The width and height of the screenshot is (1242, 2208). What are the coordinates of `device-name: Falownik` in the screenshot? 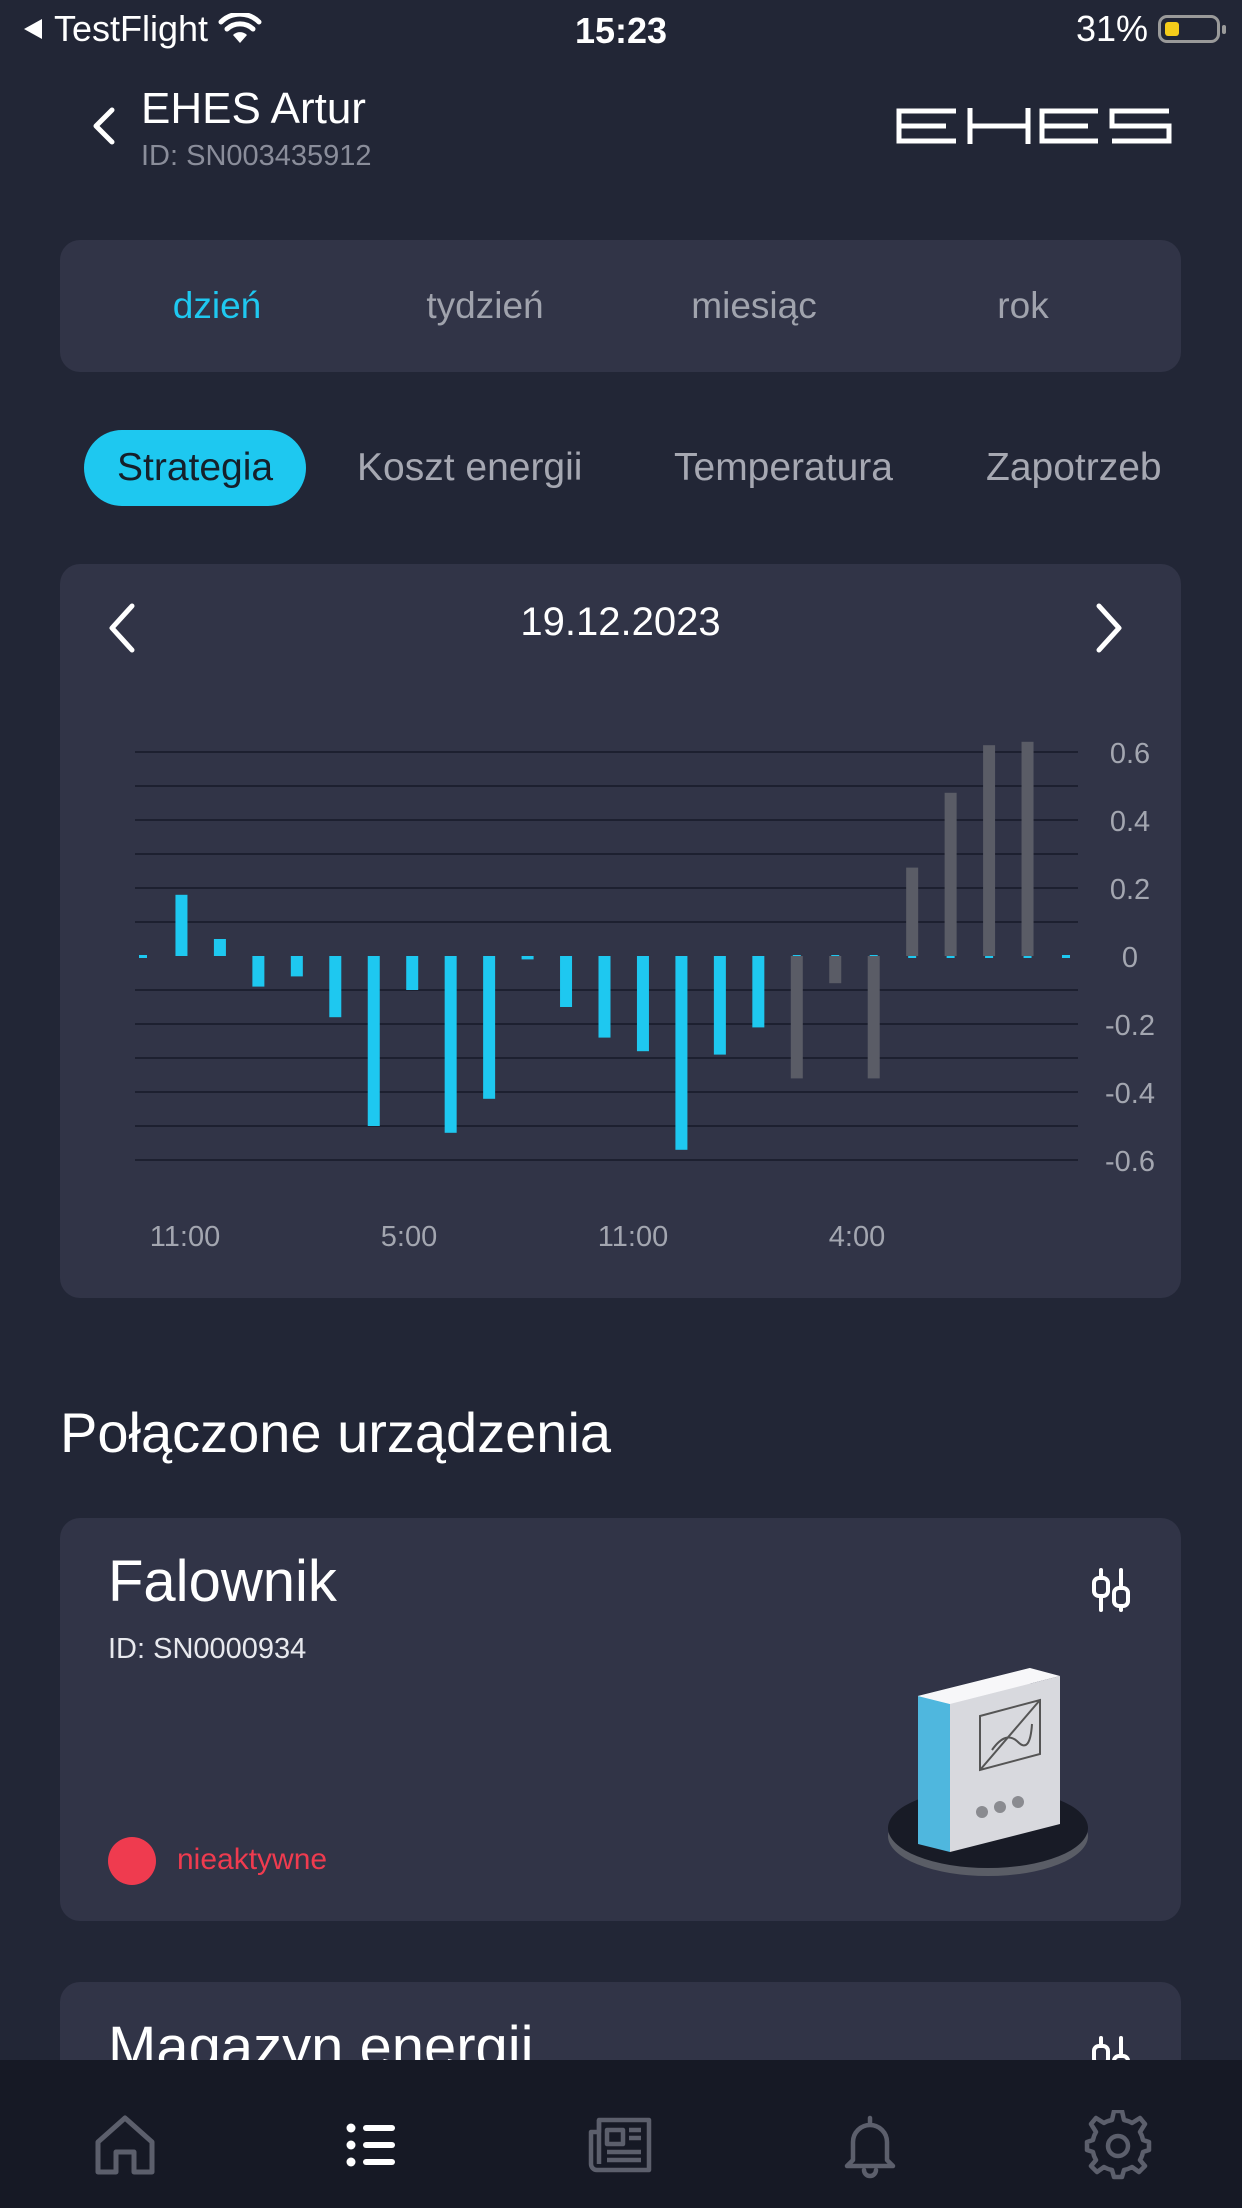 It's located at (222, 1581).